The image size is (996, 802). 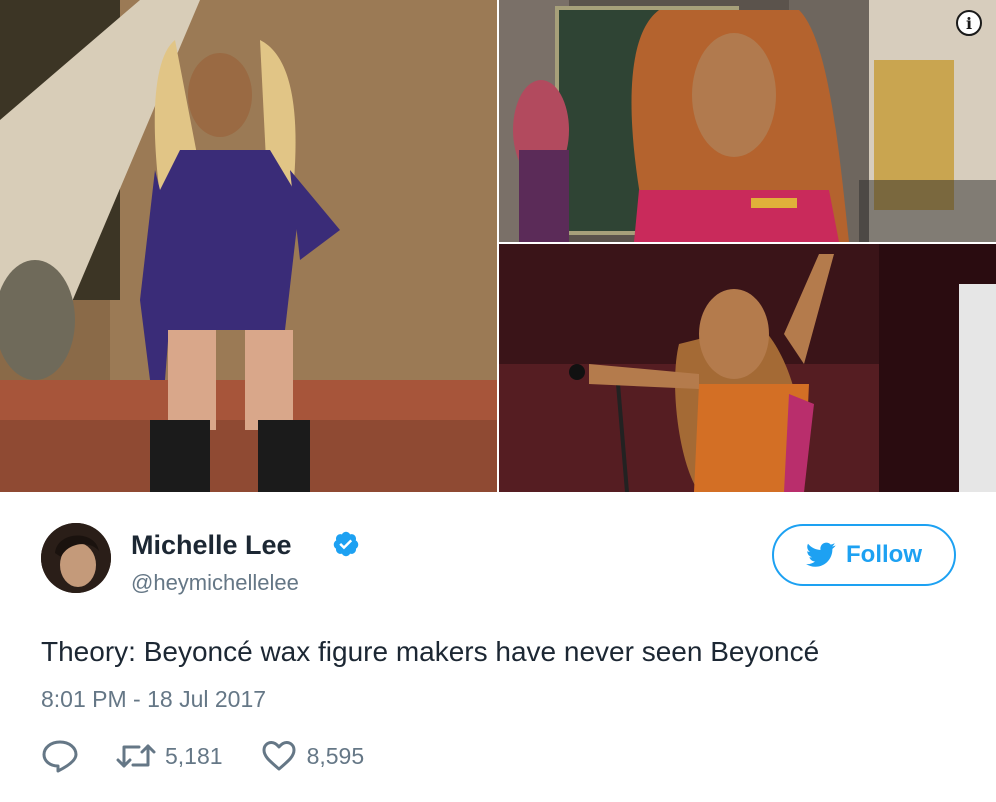 I want to click on like-count: 8,595, so click(x=335, y=755).